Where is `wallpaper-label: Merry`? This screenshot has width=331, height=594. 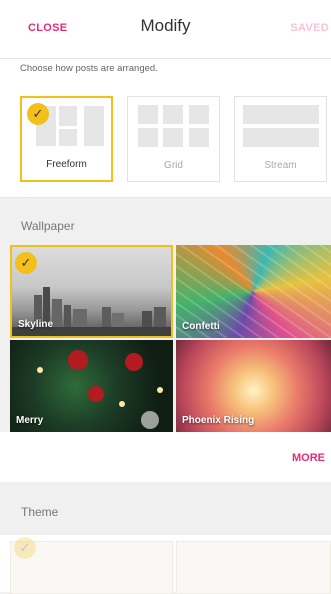 wallpaper-label: Merry is located at coordinates (30, 420).